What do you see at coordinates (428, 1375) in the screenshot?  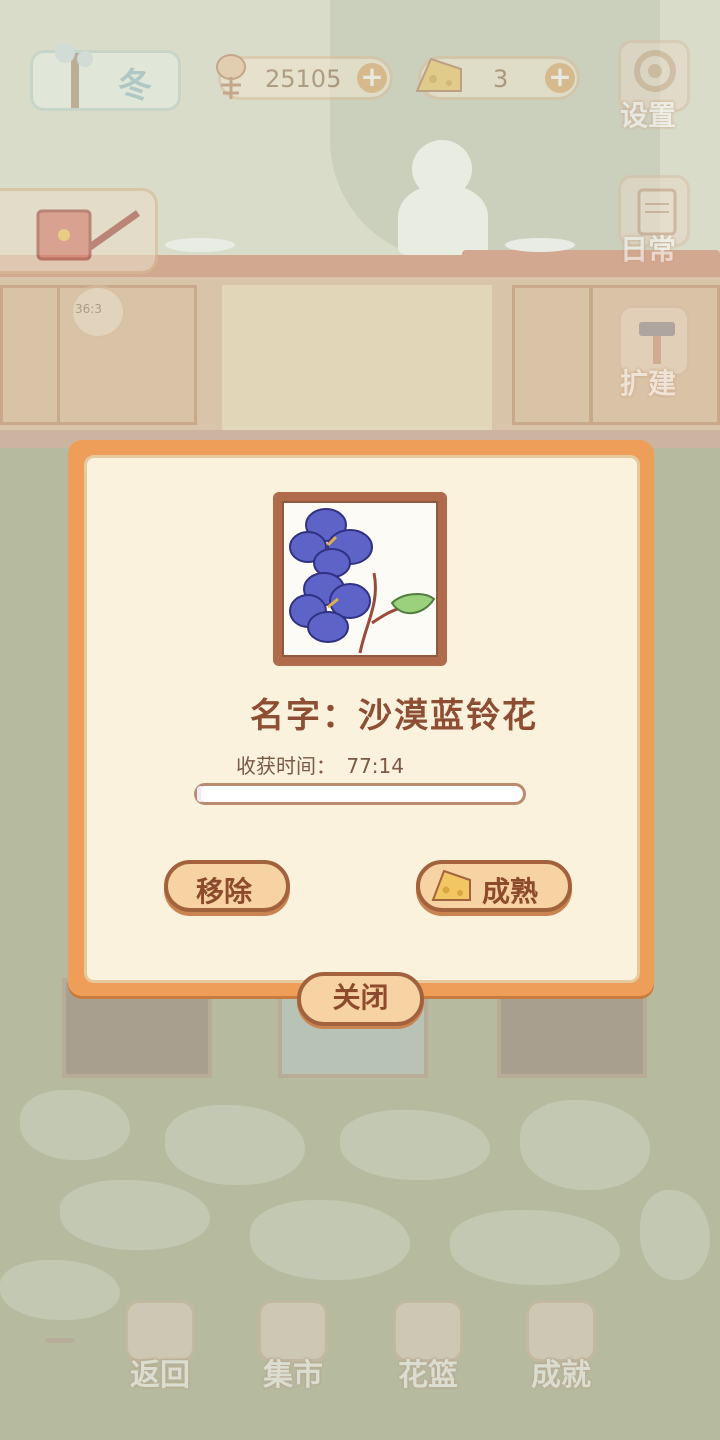 I see `nav-basket-label: 花篮` at bounding box center [428, 1375].